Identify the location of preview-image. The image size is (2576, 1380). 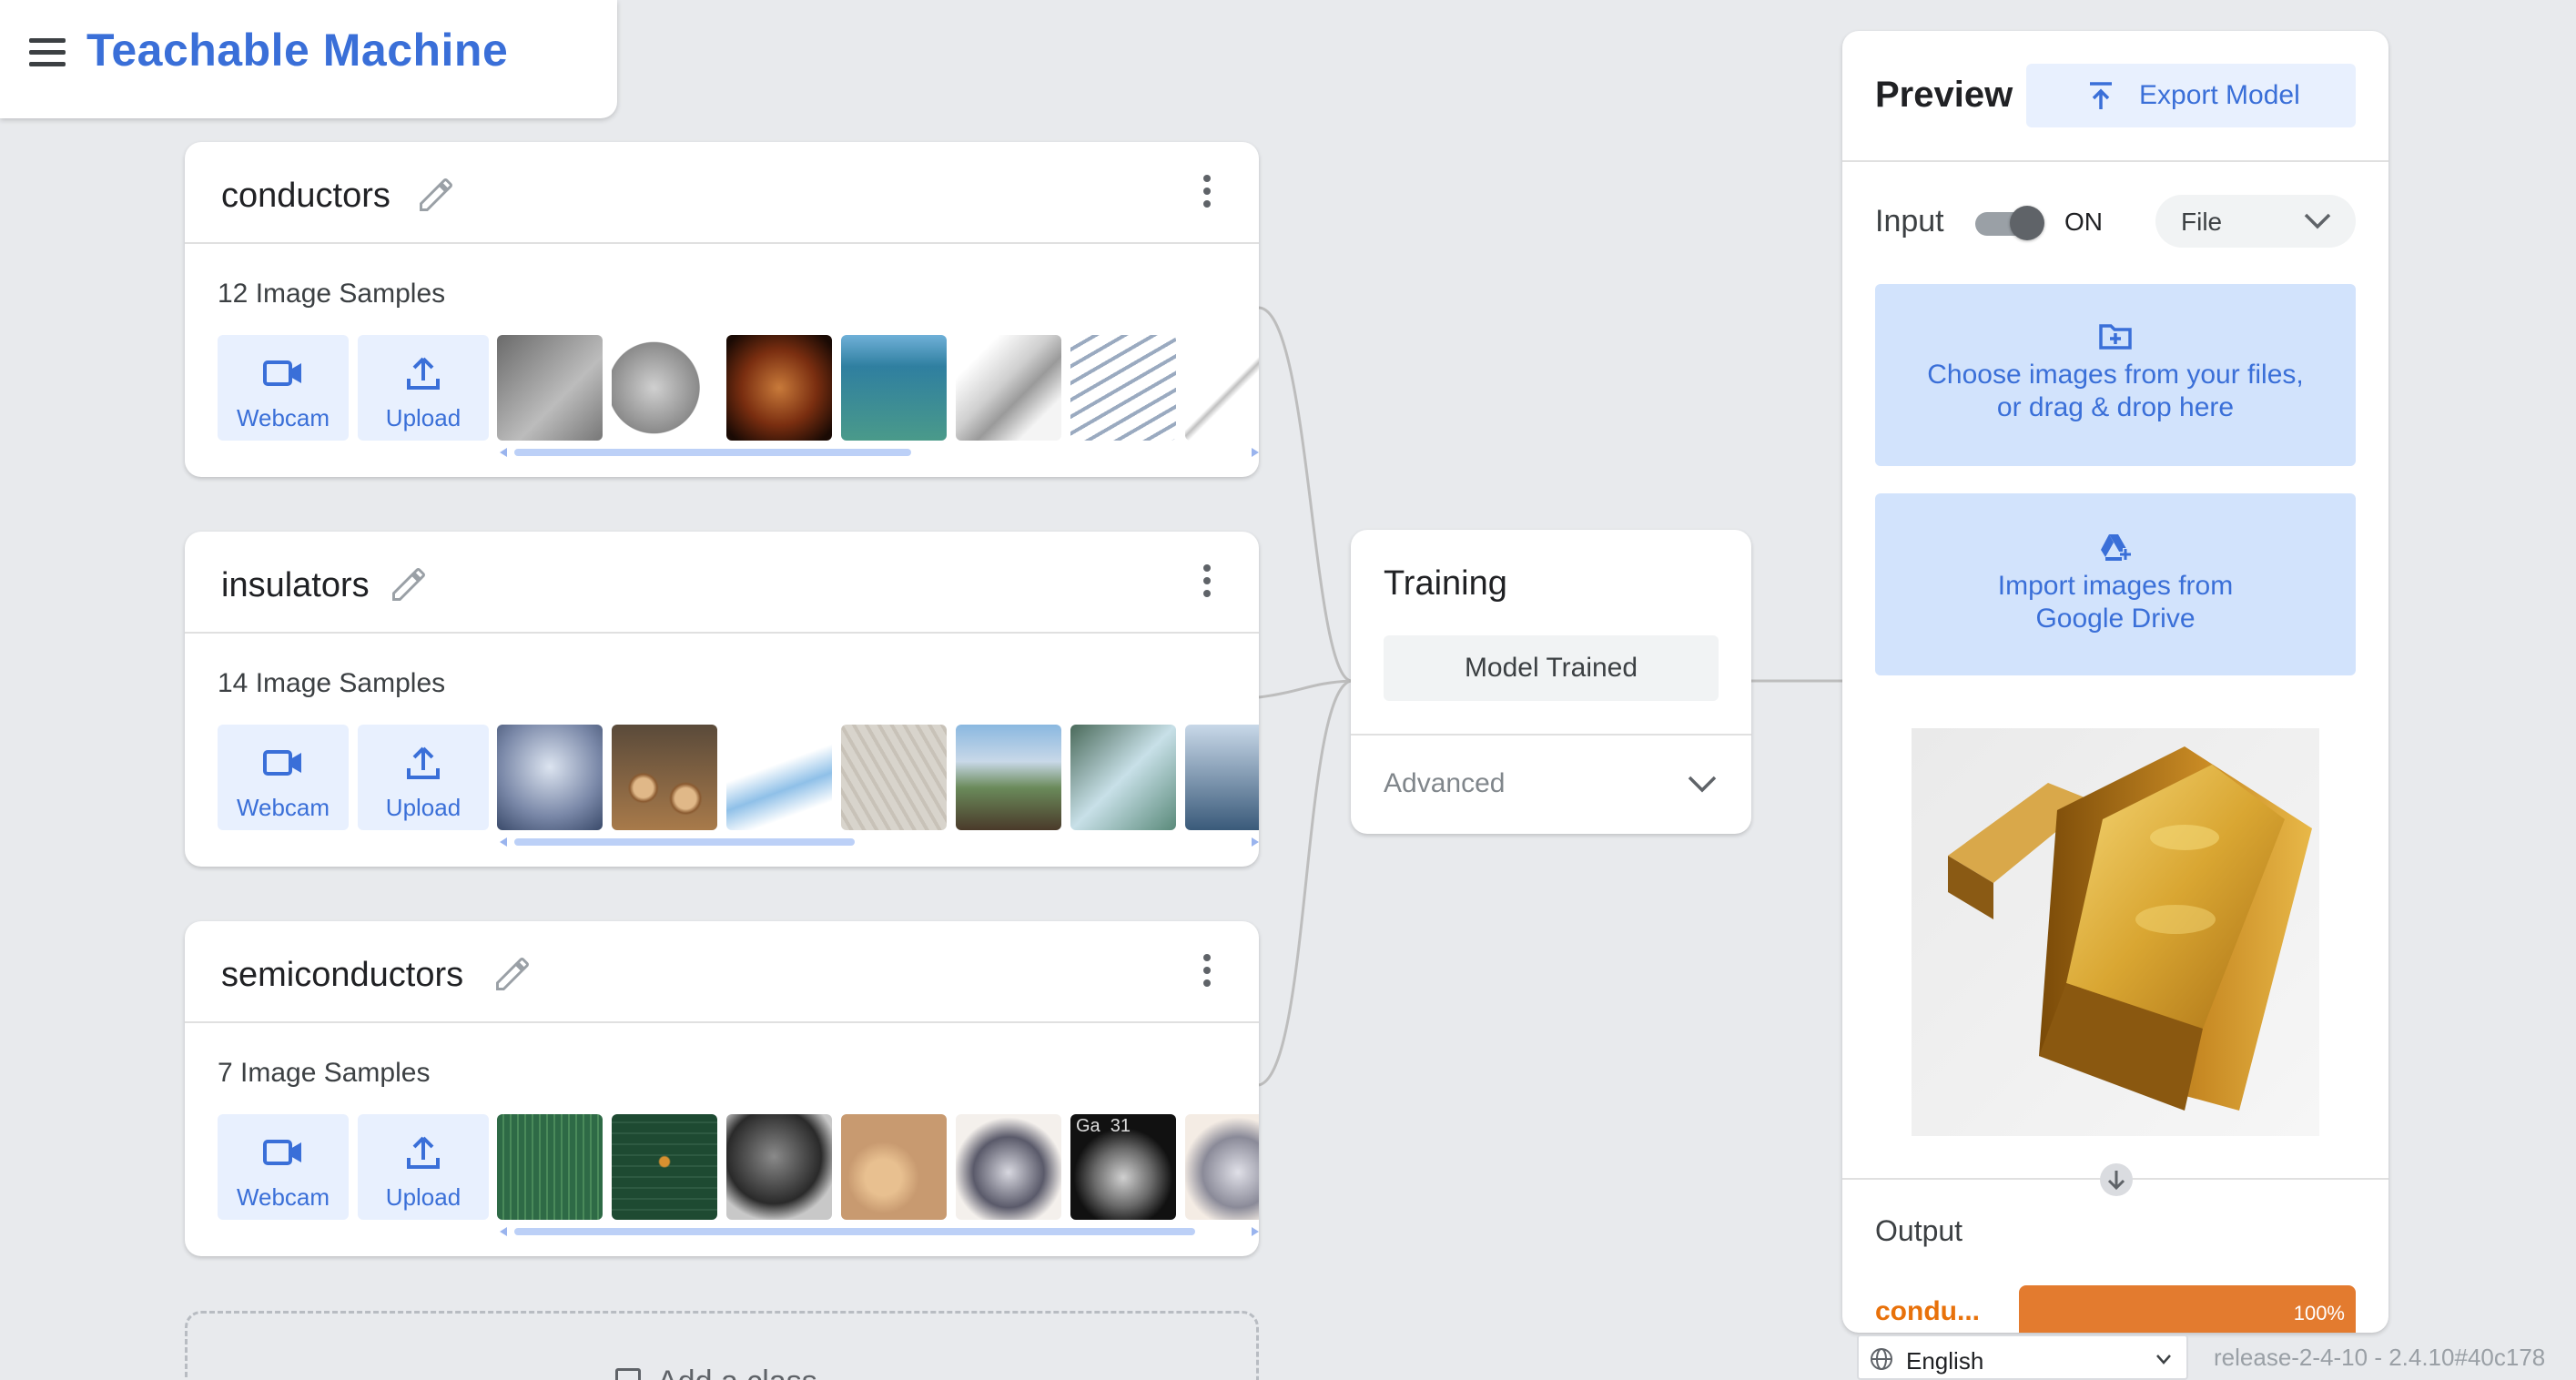
(2115, 932).